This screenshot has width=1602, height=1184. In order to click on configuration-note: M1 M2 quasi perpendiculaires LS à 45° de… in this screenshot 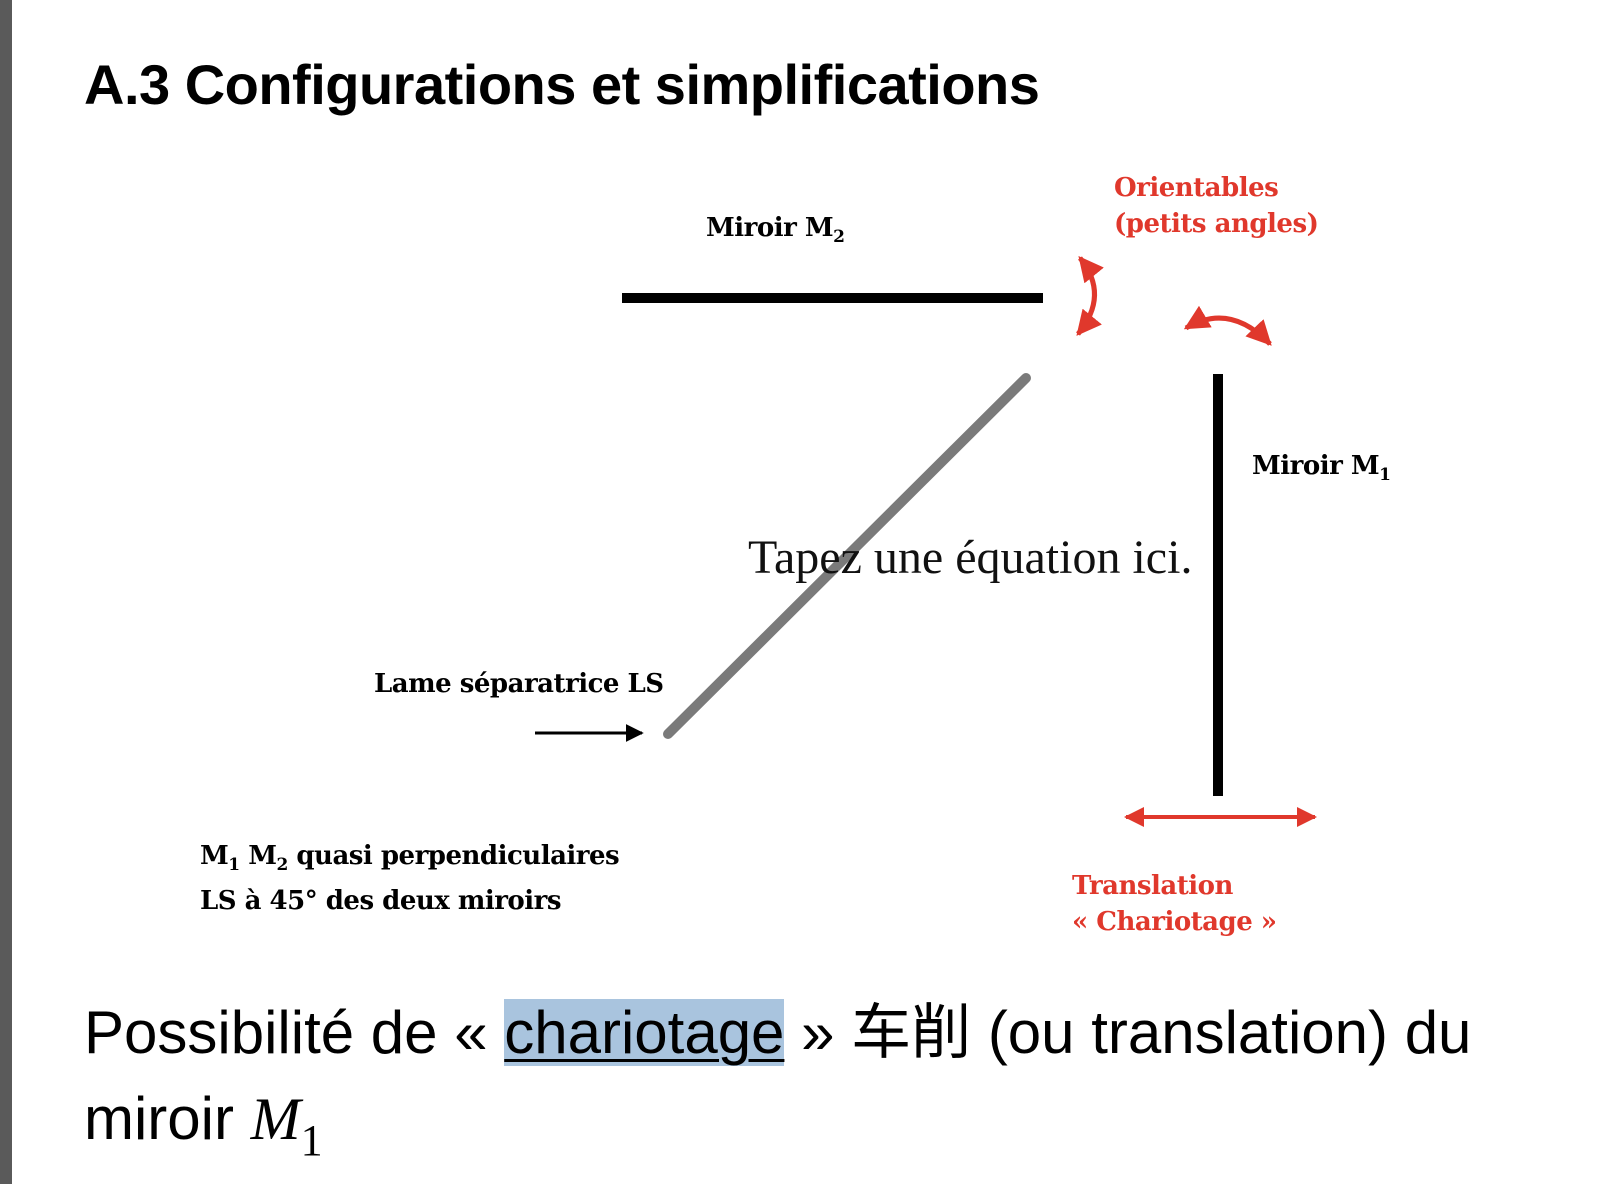, I will do `click(410, 878)`.